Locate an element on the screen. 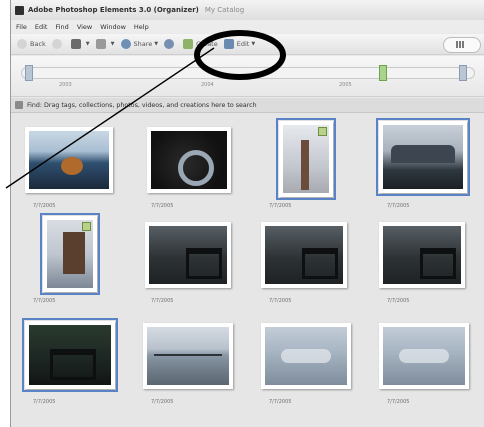 The height and width of the screenshot is (427, 484). create-button: Create is located at coordinates (200, 44).